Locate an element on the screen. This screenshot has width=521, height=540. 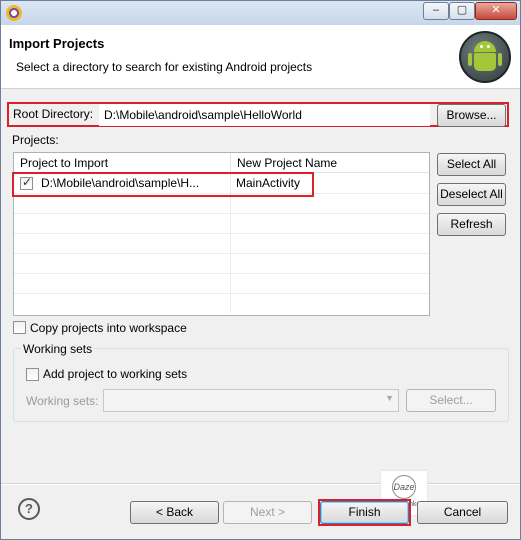
android-icon is located at coordinates (485, 57).